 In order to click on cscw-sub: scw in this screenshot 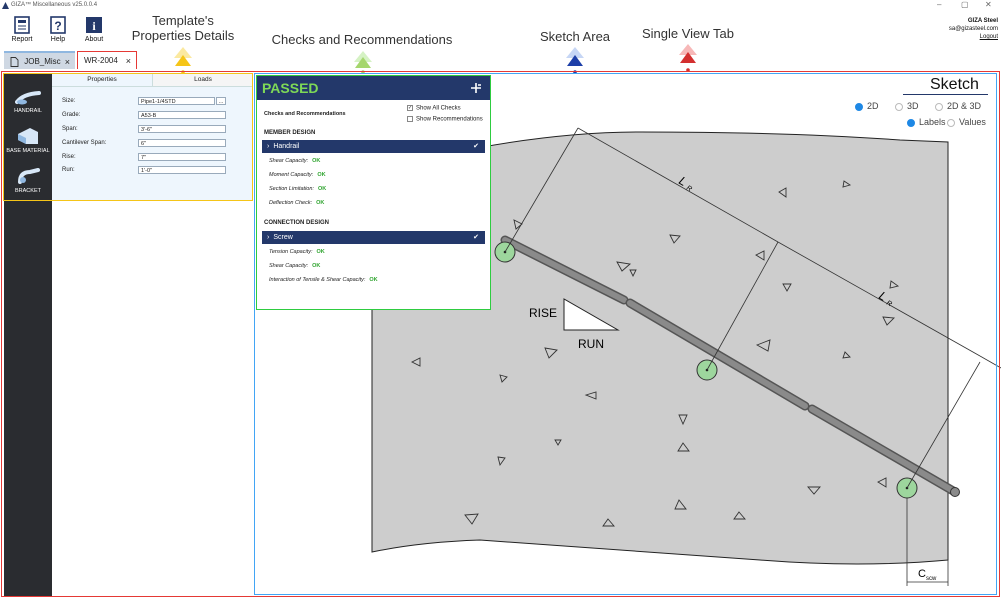, I will do `click(931, 579)`.